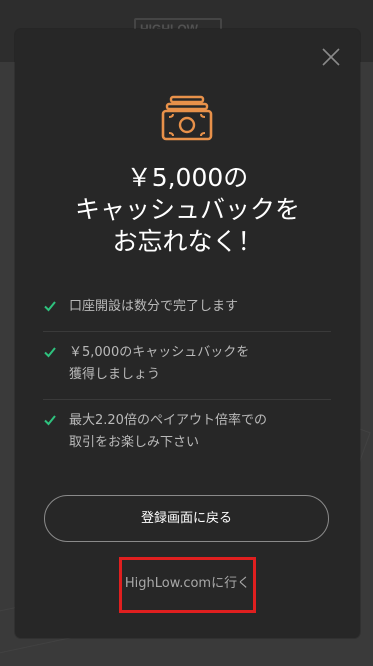 The image size is (373, 666). I want to click on goto-highlow-link: HighLow.comに行く, so click(187, 584).